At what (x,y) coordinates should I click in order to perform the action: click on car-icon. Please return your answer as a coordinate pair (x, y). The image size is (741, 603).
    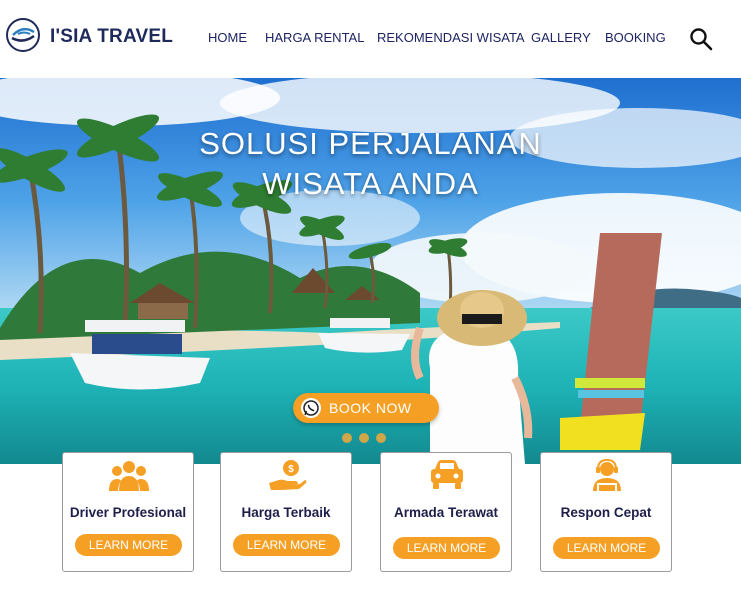
    Looking at the image, I should click on (447, 474).